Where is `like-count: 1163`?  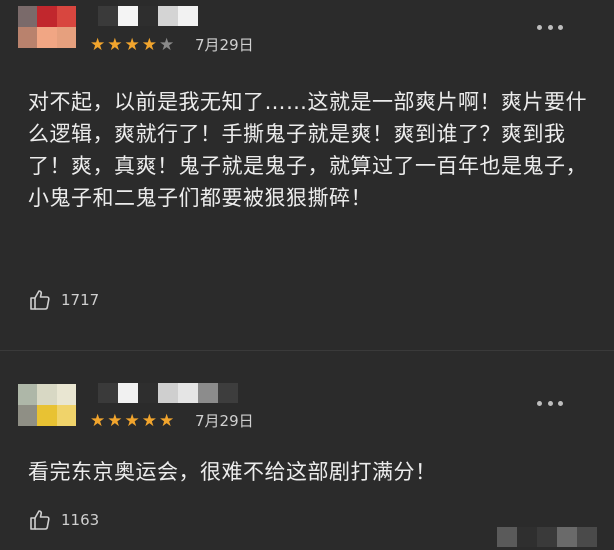 like-count: 1163 is located at coordinates (80, 520).